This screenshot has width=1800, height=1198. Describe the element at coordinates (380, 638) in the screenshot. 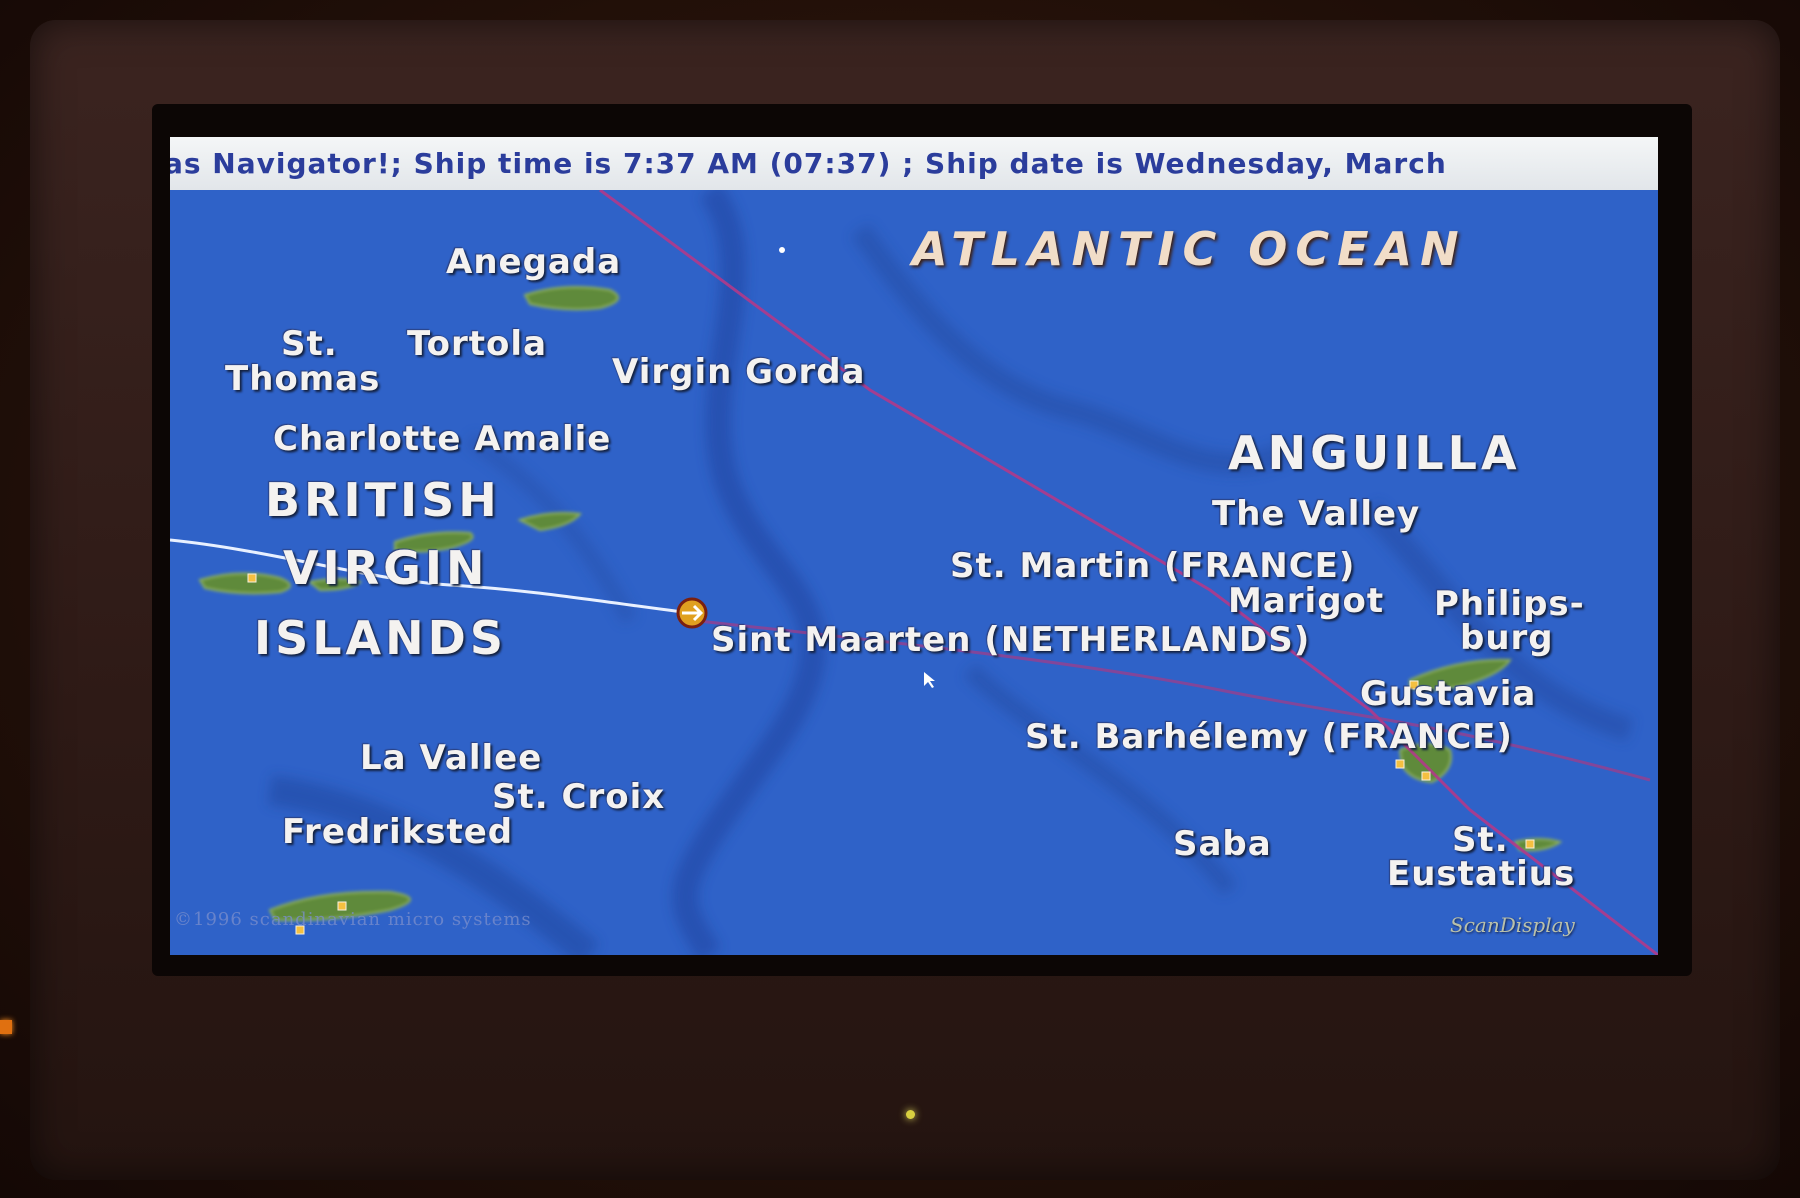

I see `bvi-label-line3: ISLANDS` at that location.